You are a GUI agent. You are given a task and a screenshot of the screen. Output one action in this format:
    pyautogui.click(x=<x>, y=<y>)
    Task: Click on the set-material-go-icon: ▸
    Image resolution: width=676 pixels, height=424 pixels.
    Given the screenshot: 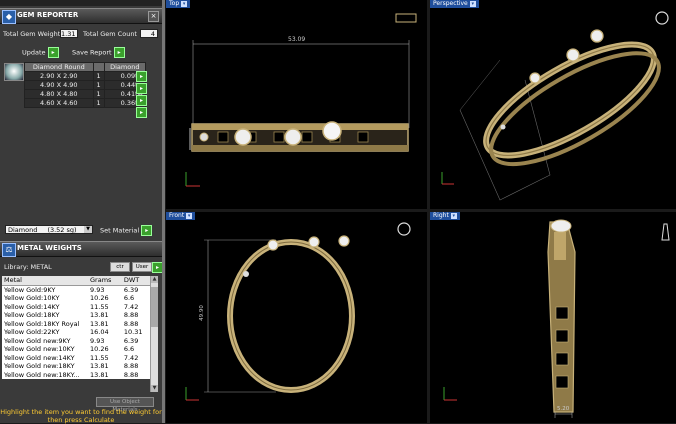 What is the action you would take?
    pyautogui.click(x=147, y=230)
    